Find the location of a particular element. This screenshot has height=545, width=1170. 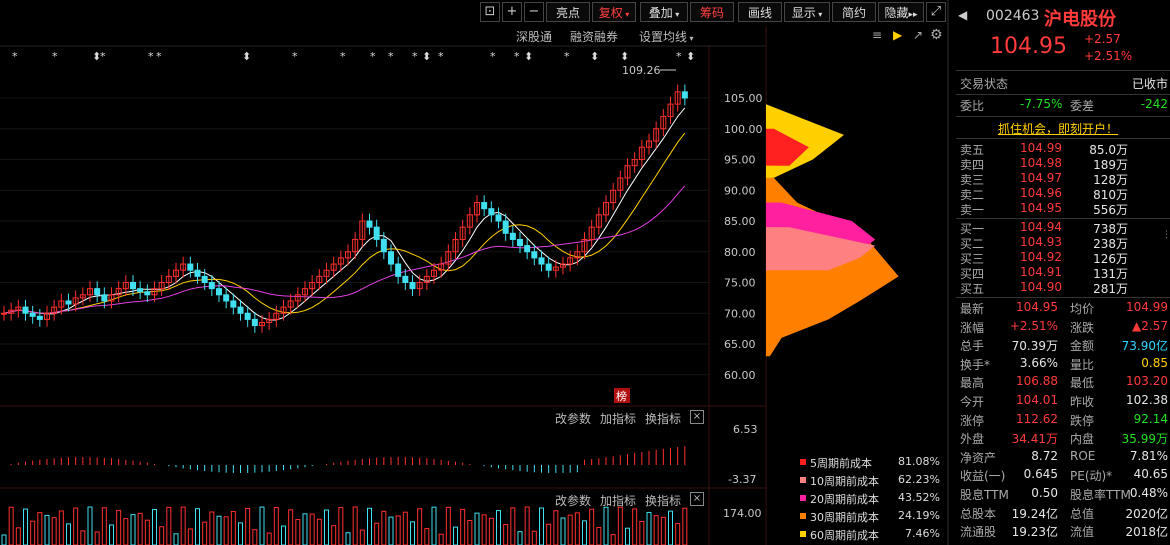

rank-badge: 榜 is located at coordinates (621, 396).